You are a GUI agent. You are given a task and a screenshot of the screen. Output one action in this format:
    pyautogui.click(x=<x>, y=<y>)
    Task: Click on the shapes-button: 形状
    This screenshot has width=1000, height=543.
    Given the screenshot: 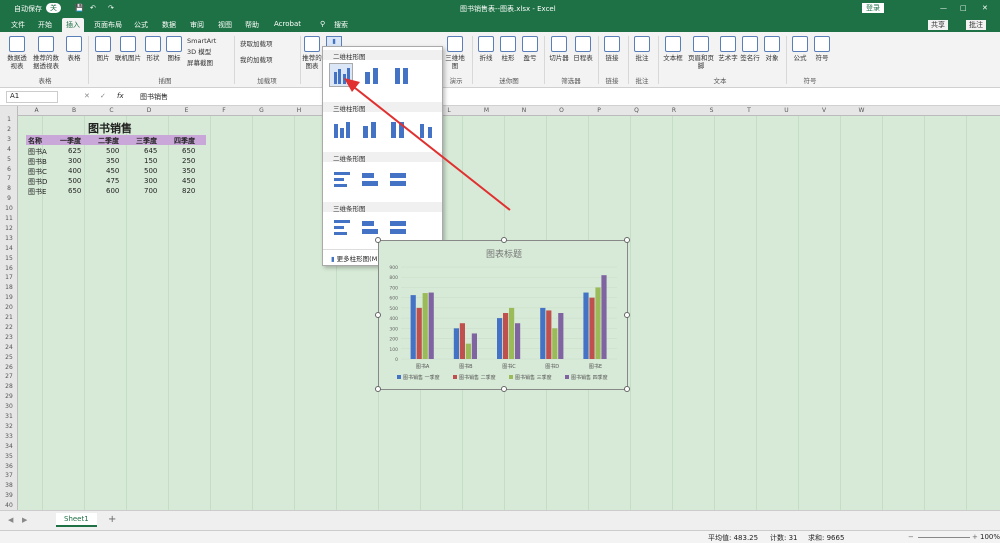 What is the action you would take?
    pyautogui.click(x=153, y=49)
    